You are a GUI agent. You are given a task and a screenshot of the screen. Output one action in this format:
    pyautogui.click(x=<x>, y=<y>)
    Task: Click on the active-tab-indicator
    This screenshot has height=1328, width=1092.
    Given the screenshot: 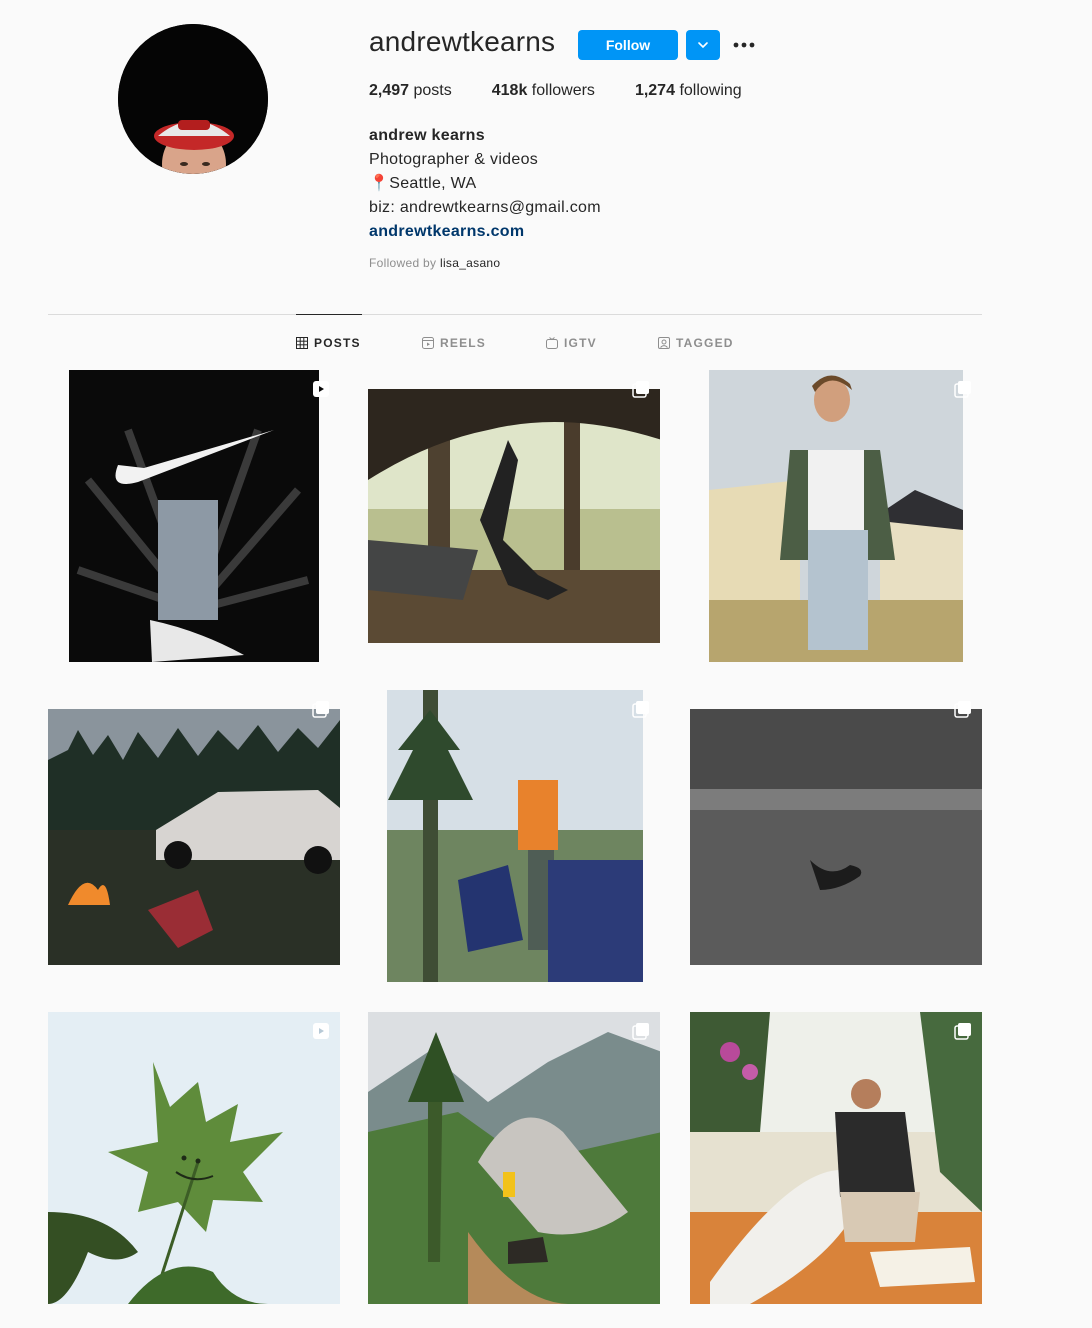 What is the action you would take?
    pyautogui.click(x=329, y=314)
    